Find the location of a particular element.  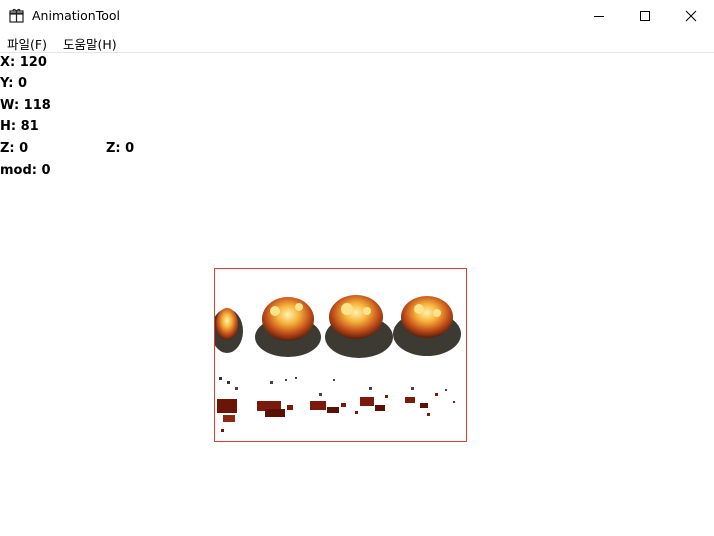

minimize-icon is located at coordinates (599, 16).